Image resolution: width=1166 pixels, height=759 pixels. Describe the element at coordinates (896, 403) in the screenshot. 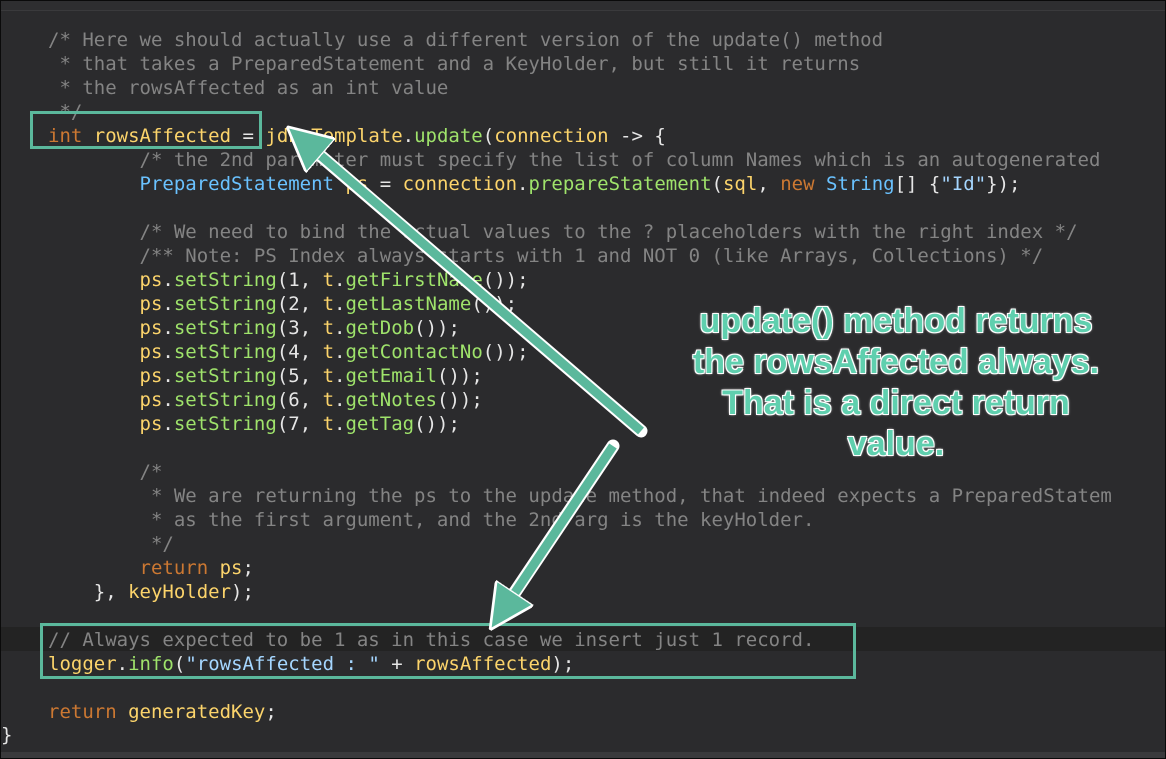

I see `callout-line-3: That is a direct return` at that location.